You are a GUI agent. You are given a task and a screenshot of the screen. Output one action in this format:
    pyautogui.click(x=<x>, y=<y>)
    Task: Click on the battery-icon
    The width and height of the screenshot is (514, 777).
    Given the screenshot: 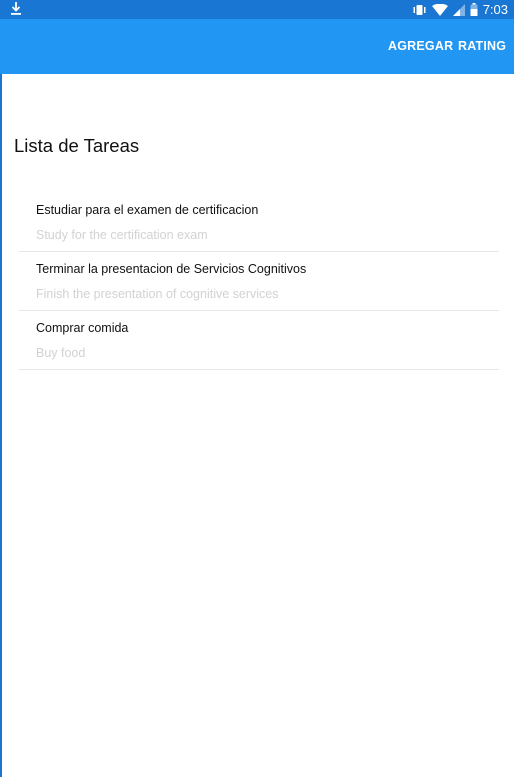 What is the action you would take?
    pyautogui.click(x=474, y=9)
    